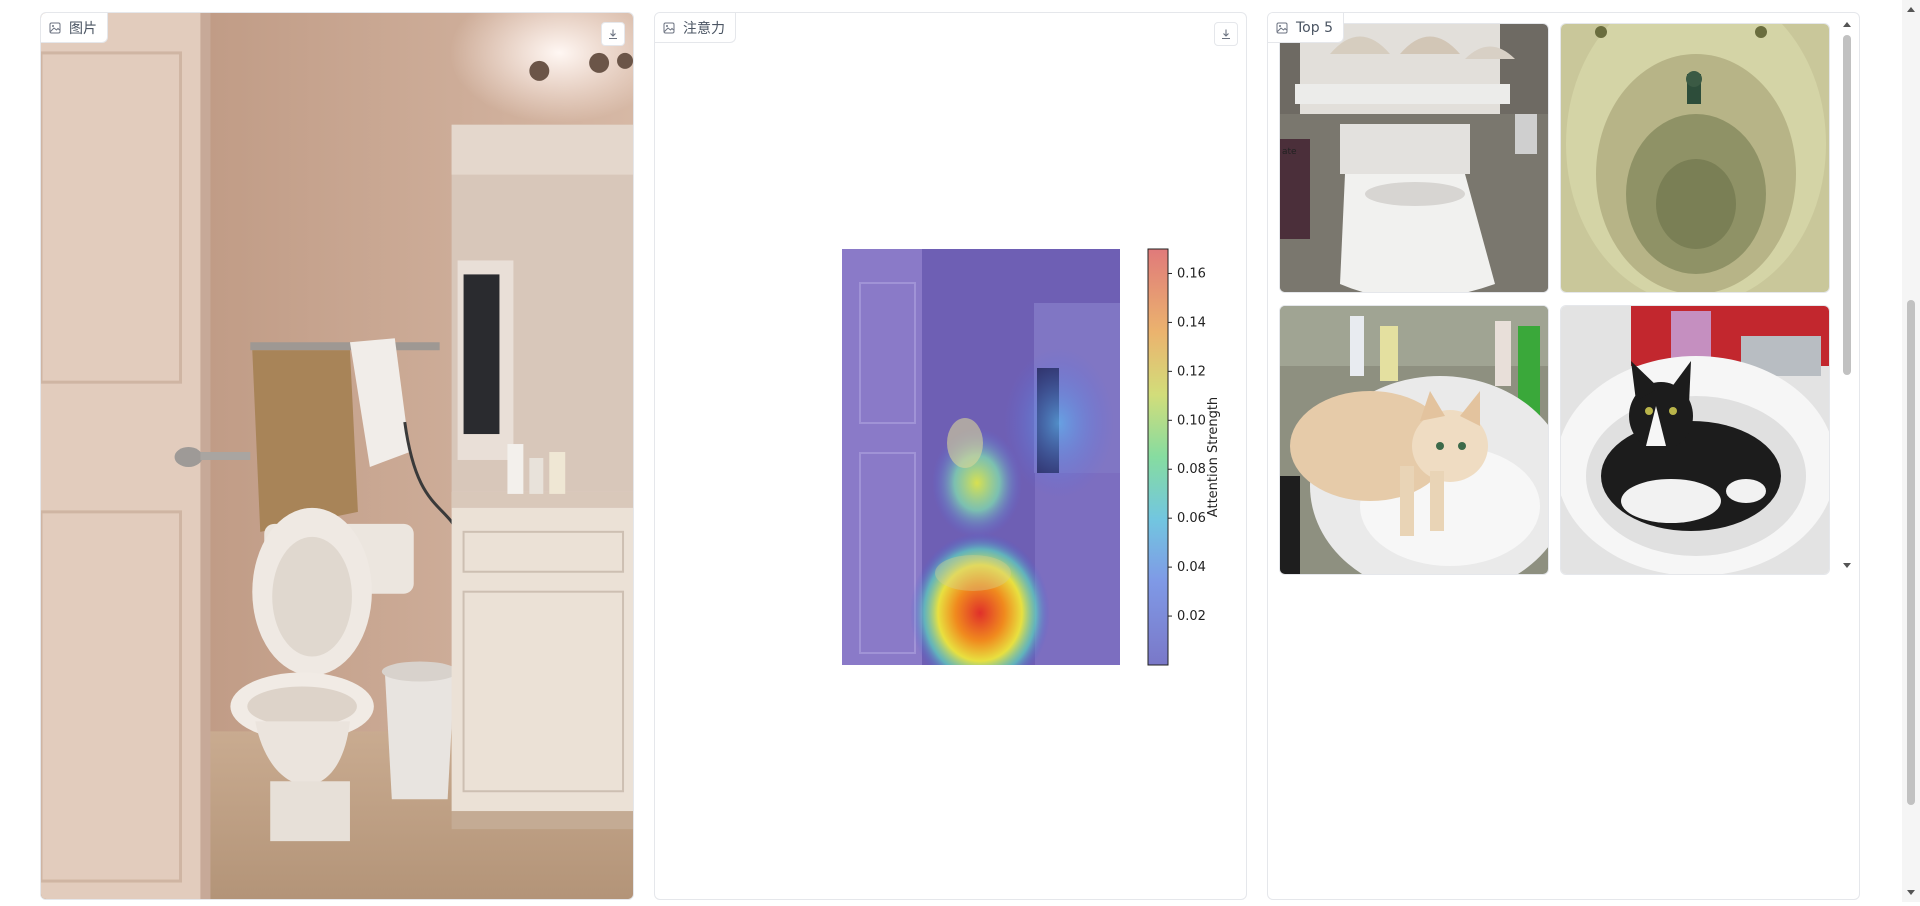  I want to click on attention-panel-title: 注意力, so click(704, 28).